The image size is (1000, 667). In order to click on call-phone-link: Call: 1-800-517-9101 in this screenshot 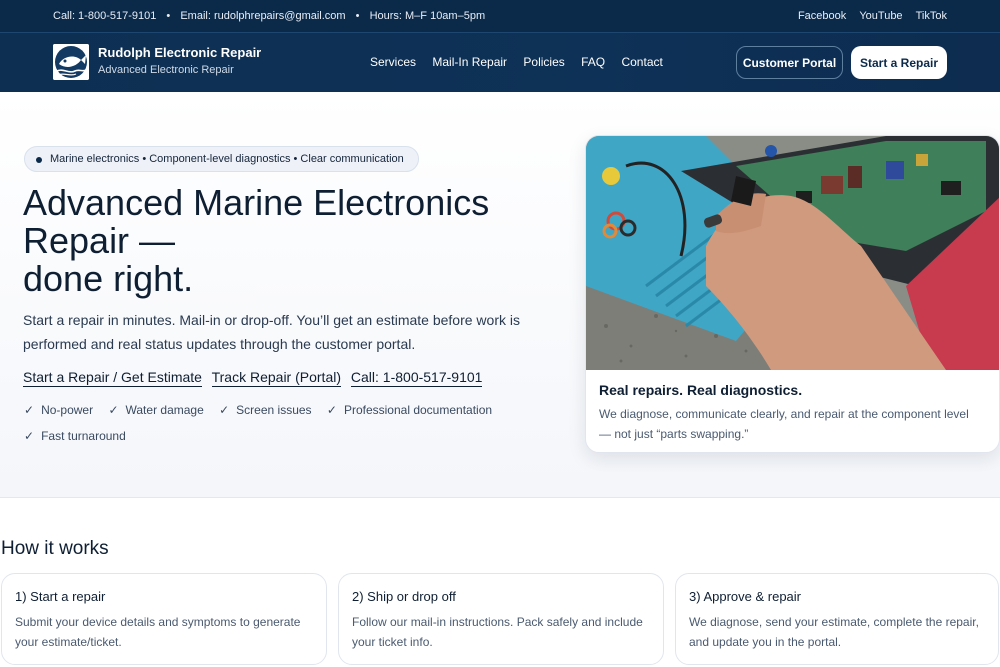, I will do `click(416, 378)`.